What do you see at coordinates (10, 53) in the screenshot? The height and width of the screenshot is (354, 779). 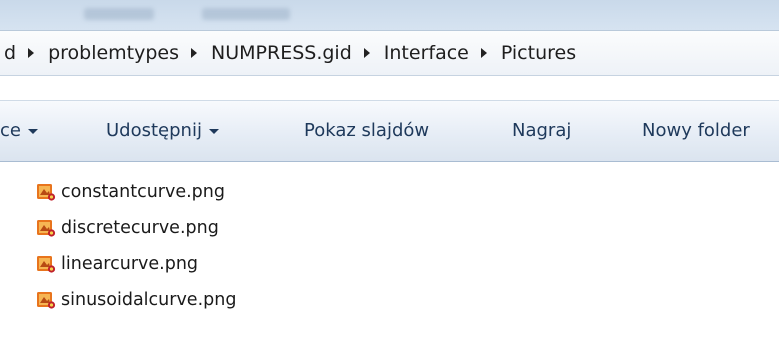 I see `breadcrumb-item: d` at bounding box center [10, 53].